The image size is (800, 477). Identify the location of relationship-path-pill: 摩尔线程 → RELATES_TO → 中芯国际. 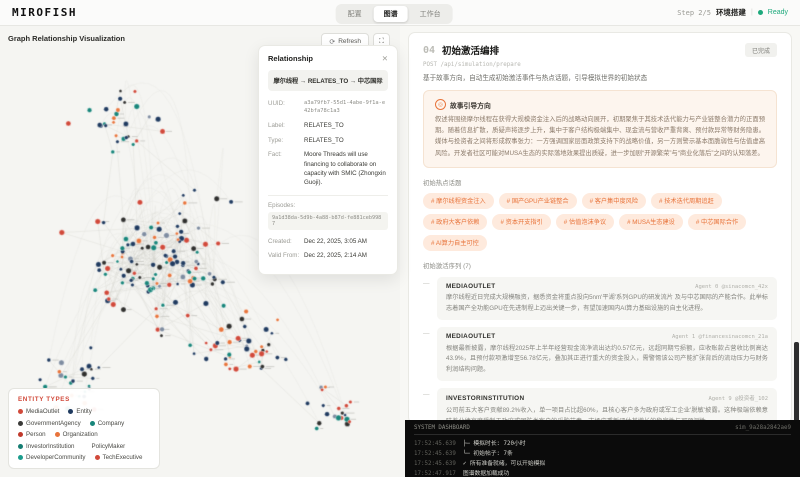
(328, 80).